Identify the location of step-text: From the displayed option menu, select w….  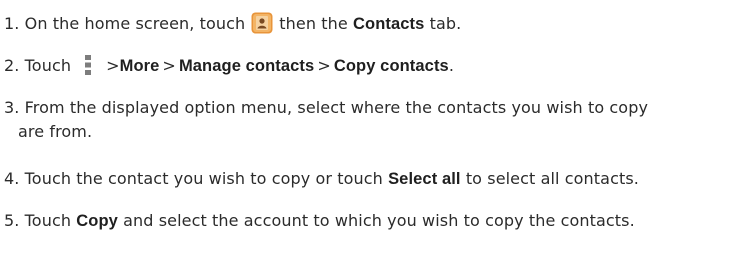
(336, 107).